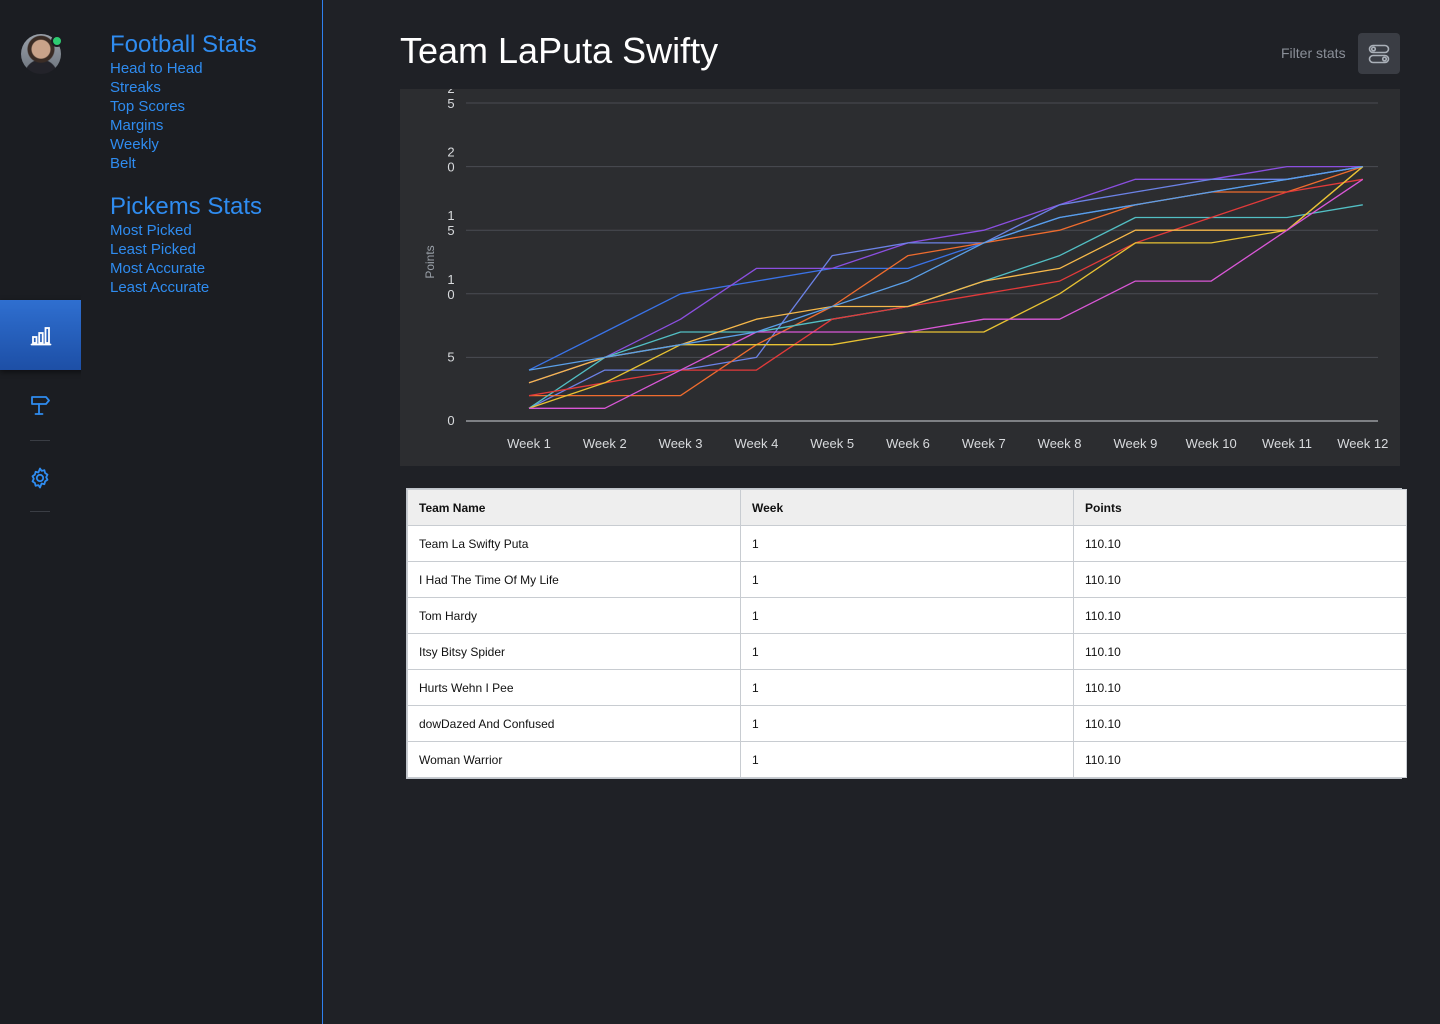 This screenshot has width=1440, height=1024. I want to click on y-tick-label: 0, so click(450, 420).